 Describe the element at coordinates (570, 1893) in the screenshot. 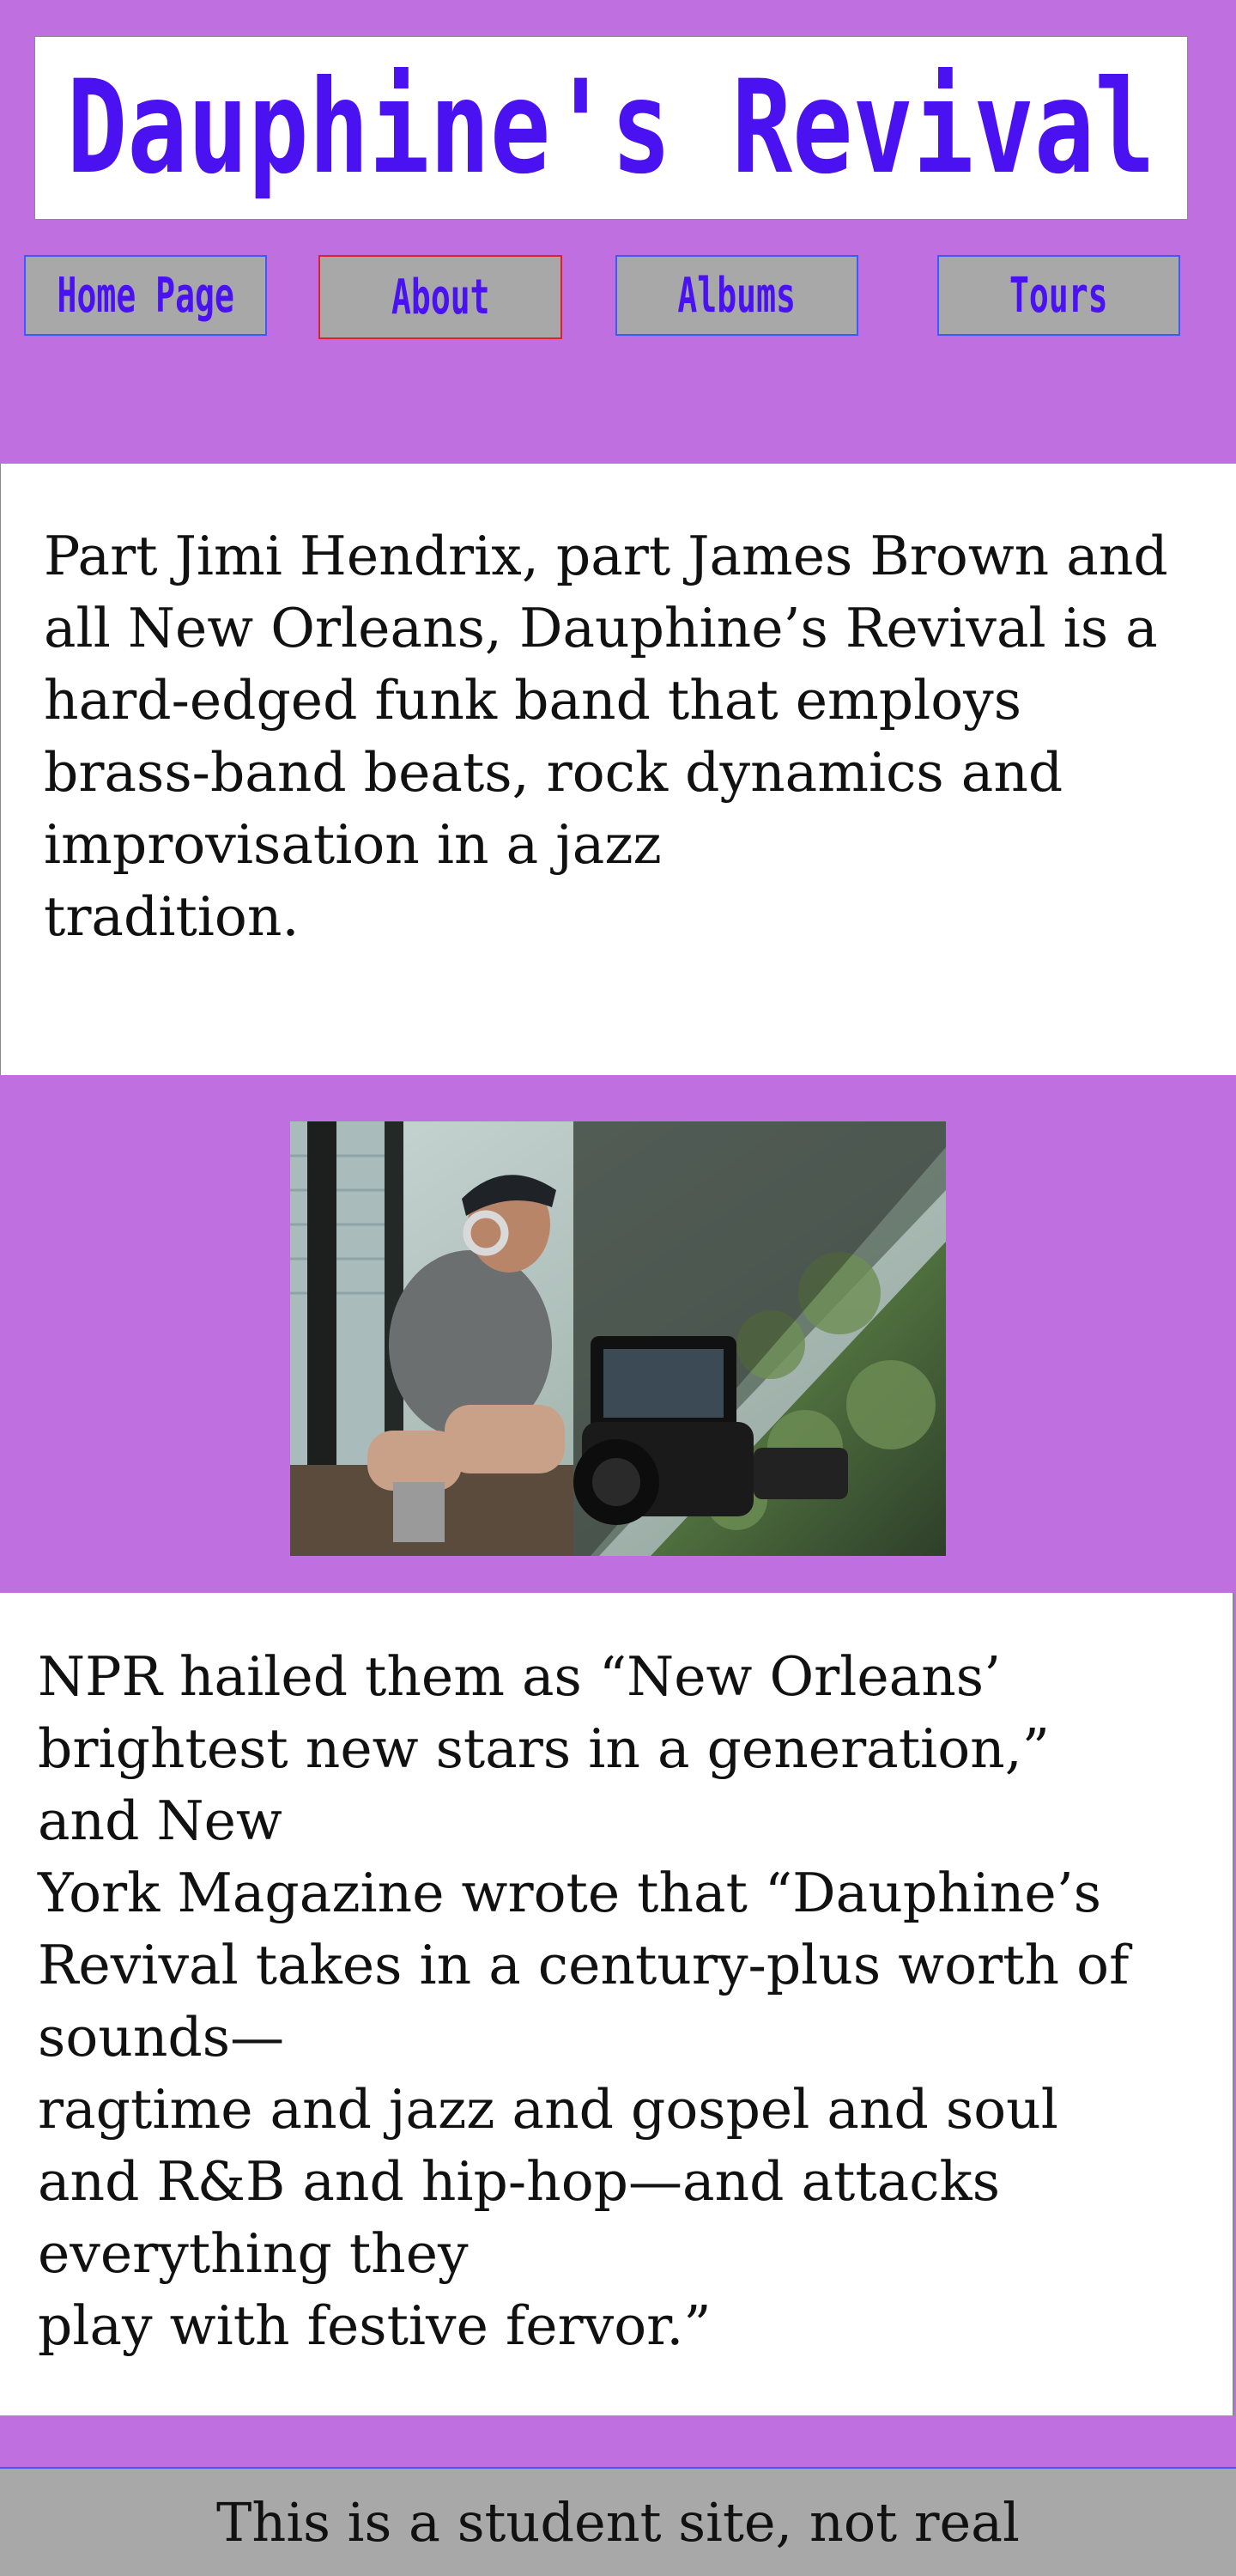

I see `press-line: York Magazine wrote that “Dauphine’s` at that location.